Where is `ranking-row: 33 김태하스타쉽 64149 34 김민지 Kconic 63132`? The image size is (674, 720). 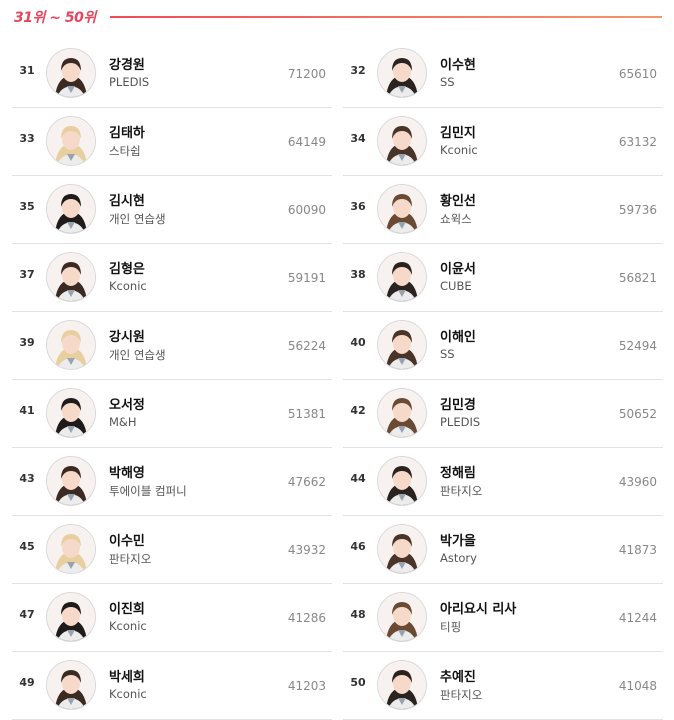 ranking-row: 33 김태하스타쉽 64149 34 김민지 Kconic 63132 is located at coordinates (337, 142).